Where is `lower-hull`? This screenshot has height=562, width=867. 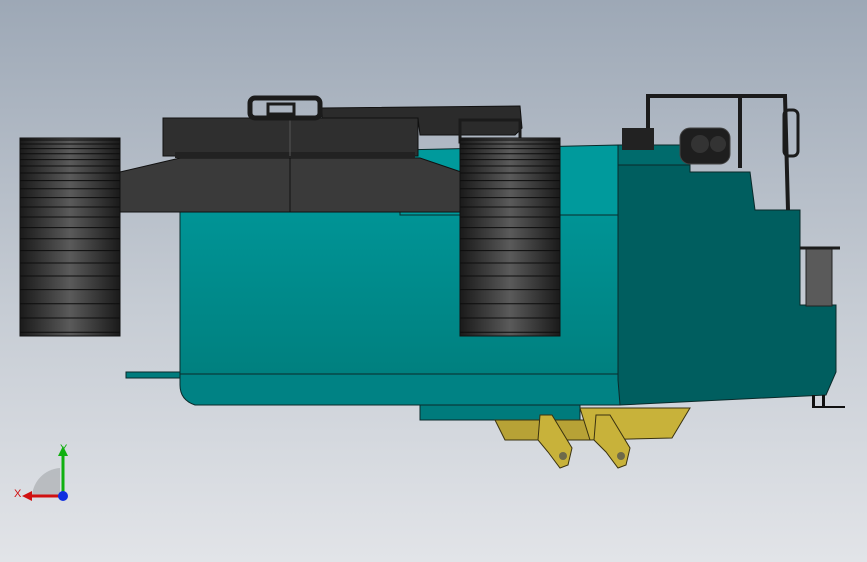
lower-hull is located at coordinates (400, 388).